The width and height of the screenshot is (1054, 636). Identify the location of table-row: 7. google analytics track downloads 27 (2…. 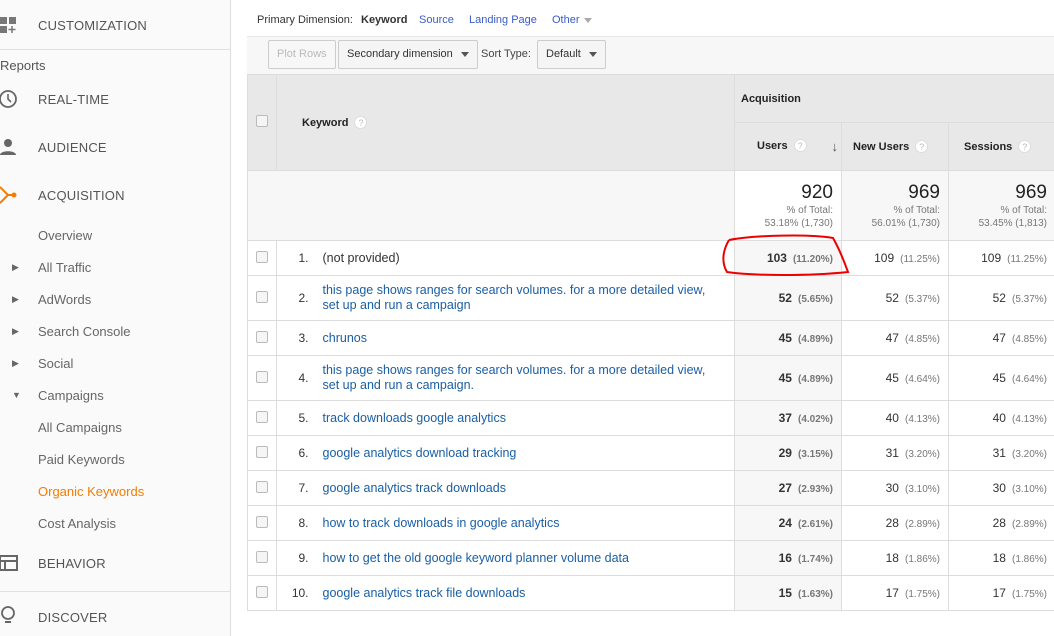
(650, 488).